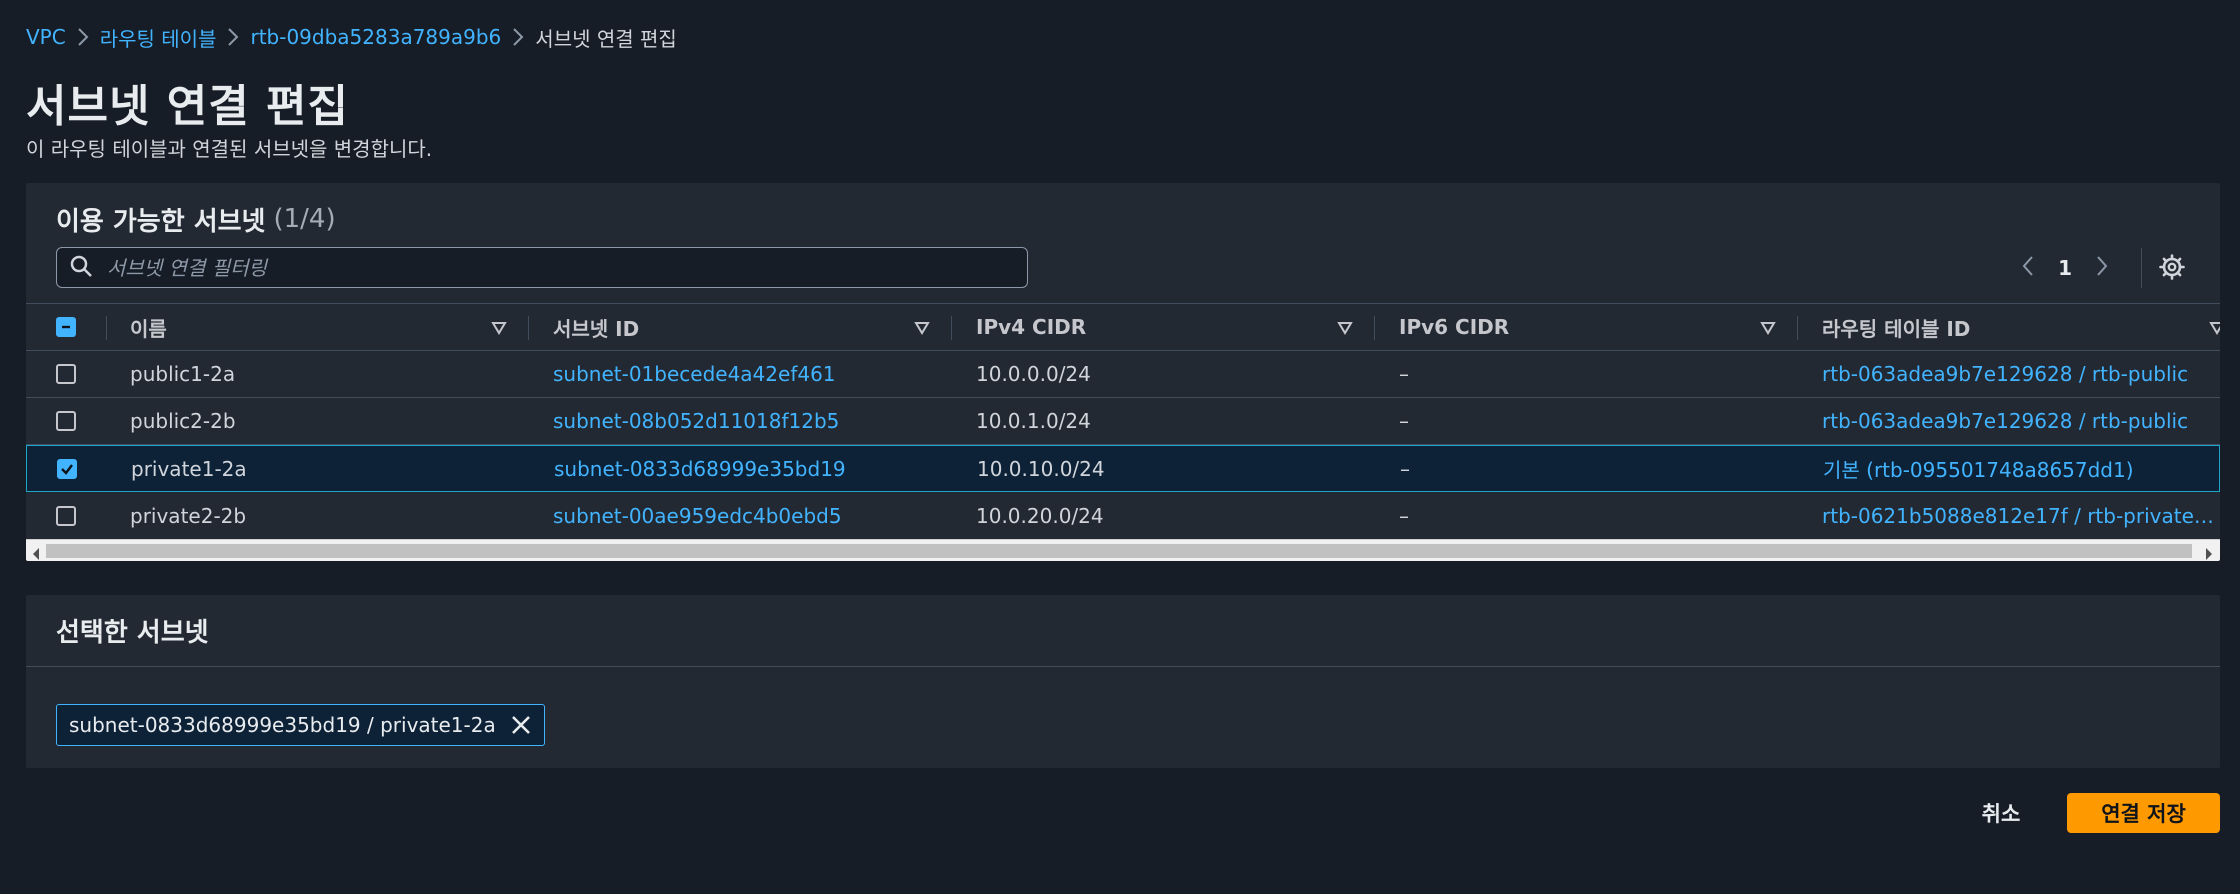  Describe the element at coordinates (183, 374) in the screenshot. I see `subnet-name: public1-2a` at that location.